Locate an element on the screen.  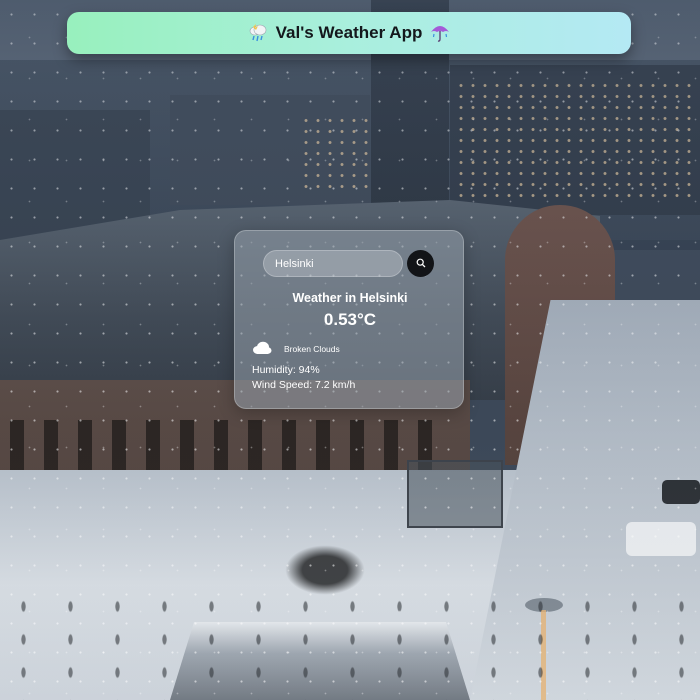
cloud-icon is located at coordinates (262, 349).